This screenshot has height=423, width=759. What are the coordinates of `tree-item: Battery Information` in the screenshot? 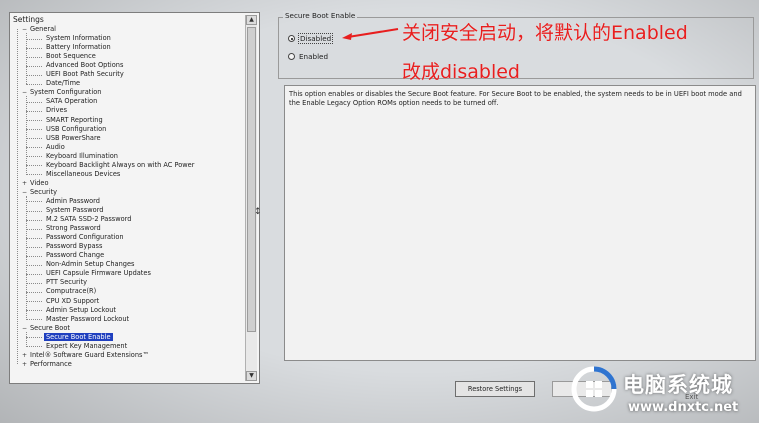 It's located at (78, 47).